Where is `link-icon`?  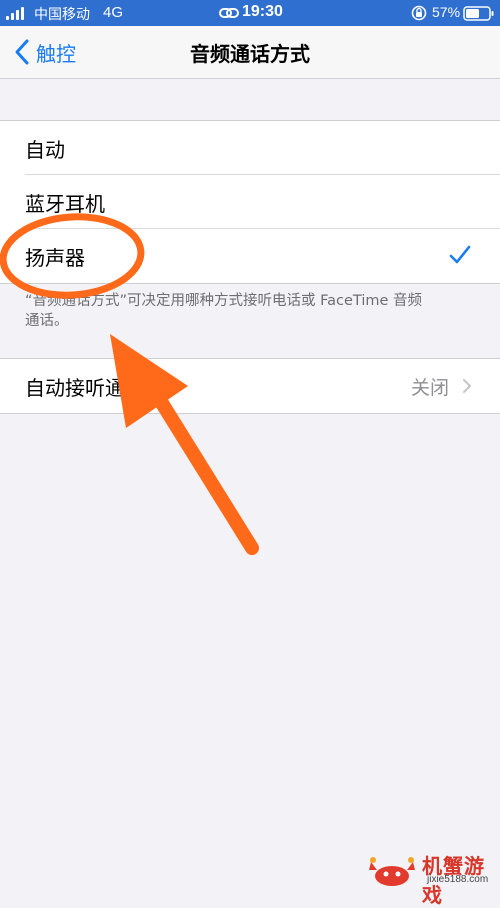
link-icon is located at coordinates (229, 13).